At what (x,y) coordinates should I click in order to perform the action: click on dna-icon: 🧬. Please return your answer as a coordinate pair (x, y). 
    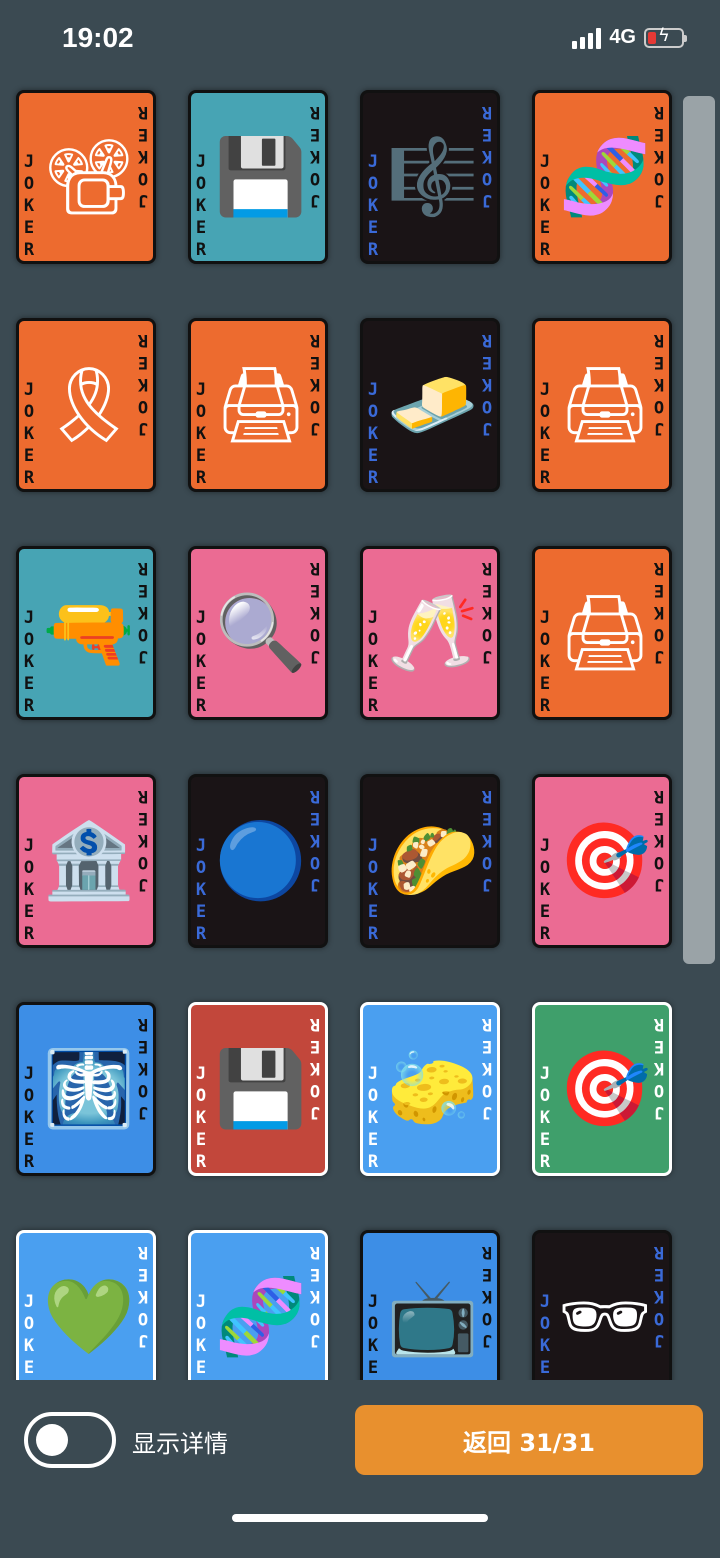
    Looking at the image, I should click on (261, 1317).